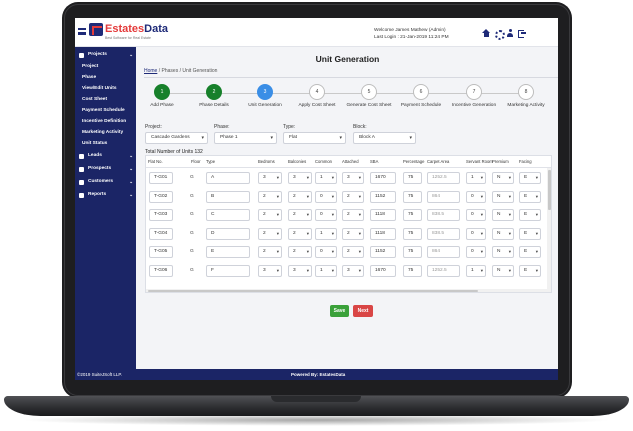  Describe the element at coordinates (347, 290) in the screenshot. I see `horizontal-scrollbar` at that location.